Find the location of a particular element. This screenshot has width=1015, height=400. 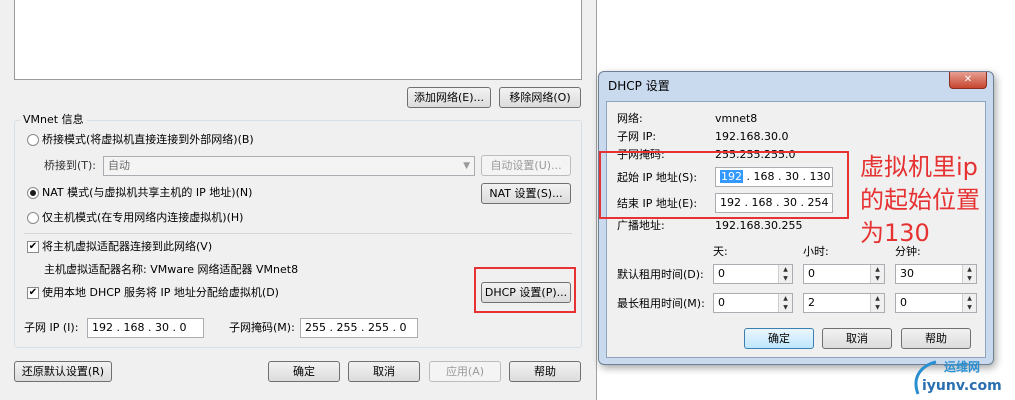

default-lease-hours: 0 ▲ ▼ is located at coordinates (844, 274).